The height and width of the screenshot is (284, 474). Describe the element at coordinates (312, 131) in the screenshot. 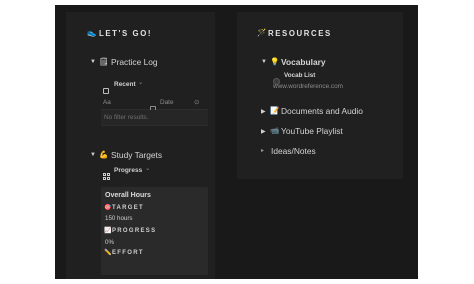

I see `youtube-playlist-link: YouTube Playlist` at that location.